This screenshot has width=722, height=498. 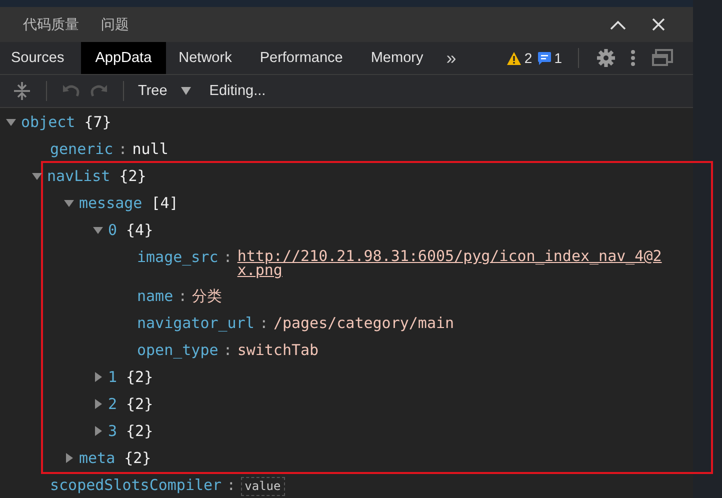 What do you see at coordinates (98, 122) in the screenshot?
I see `child-count: {7}` at bounding box center [98, 122].